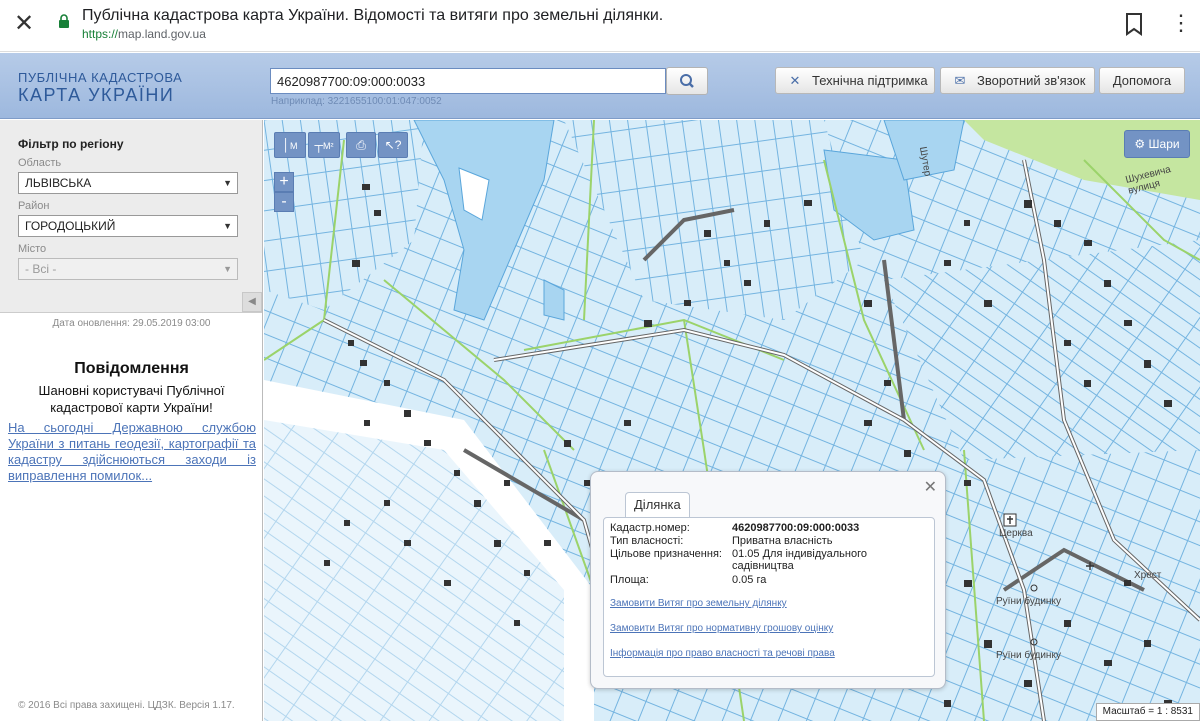  I want to click on identify-cursor-icon: ↖, so click(389, 145).